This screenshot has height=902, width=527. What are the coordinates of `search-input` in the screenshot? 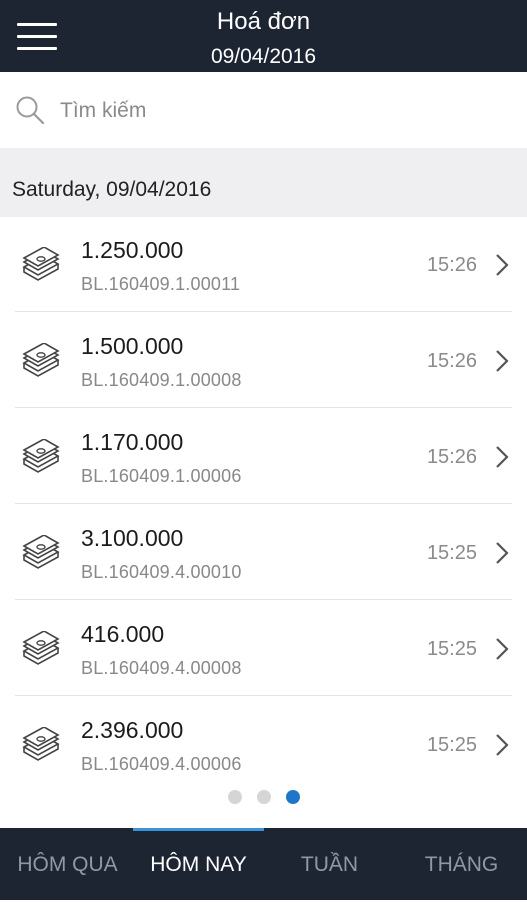 It's located at (280, 111).